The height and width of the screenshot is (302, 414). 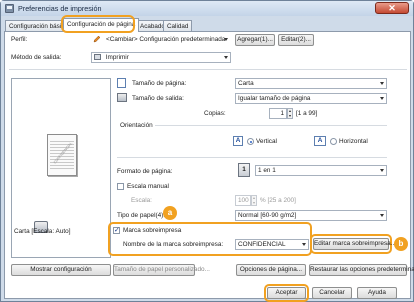 I want to click on horizontal-label: Horizontal, so click(x=353, y=141).